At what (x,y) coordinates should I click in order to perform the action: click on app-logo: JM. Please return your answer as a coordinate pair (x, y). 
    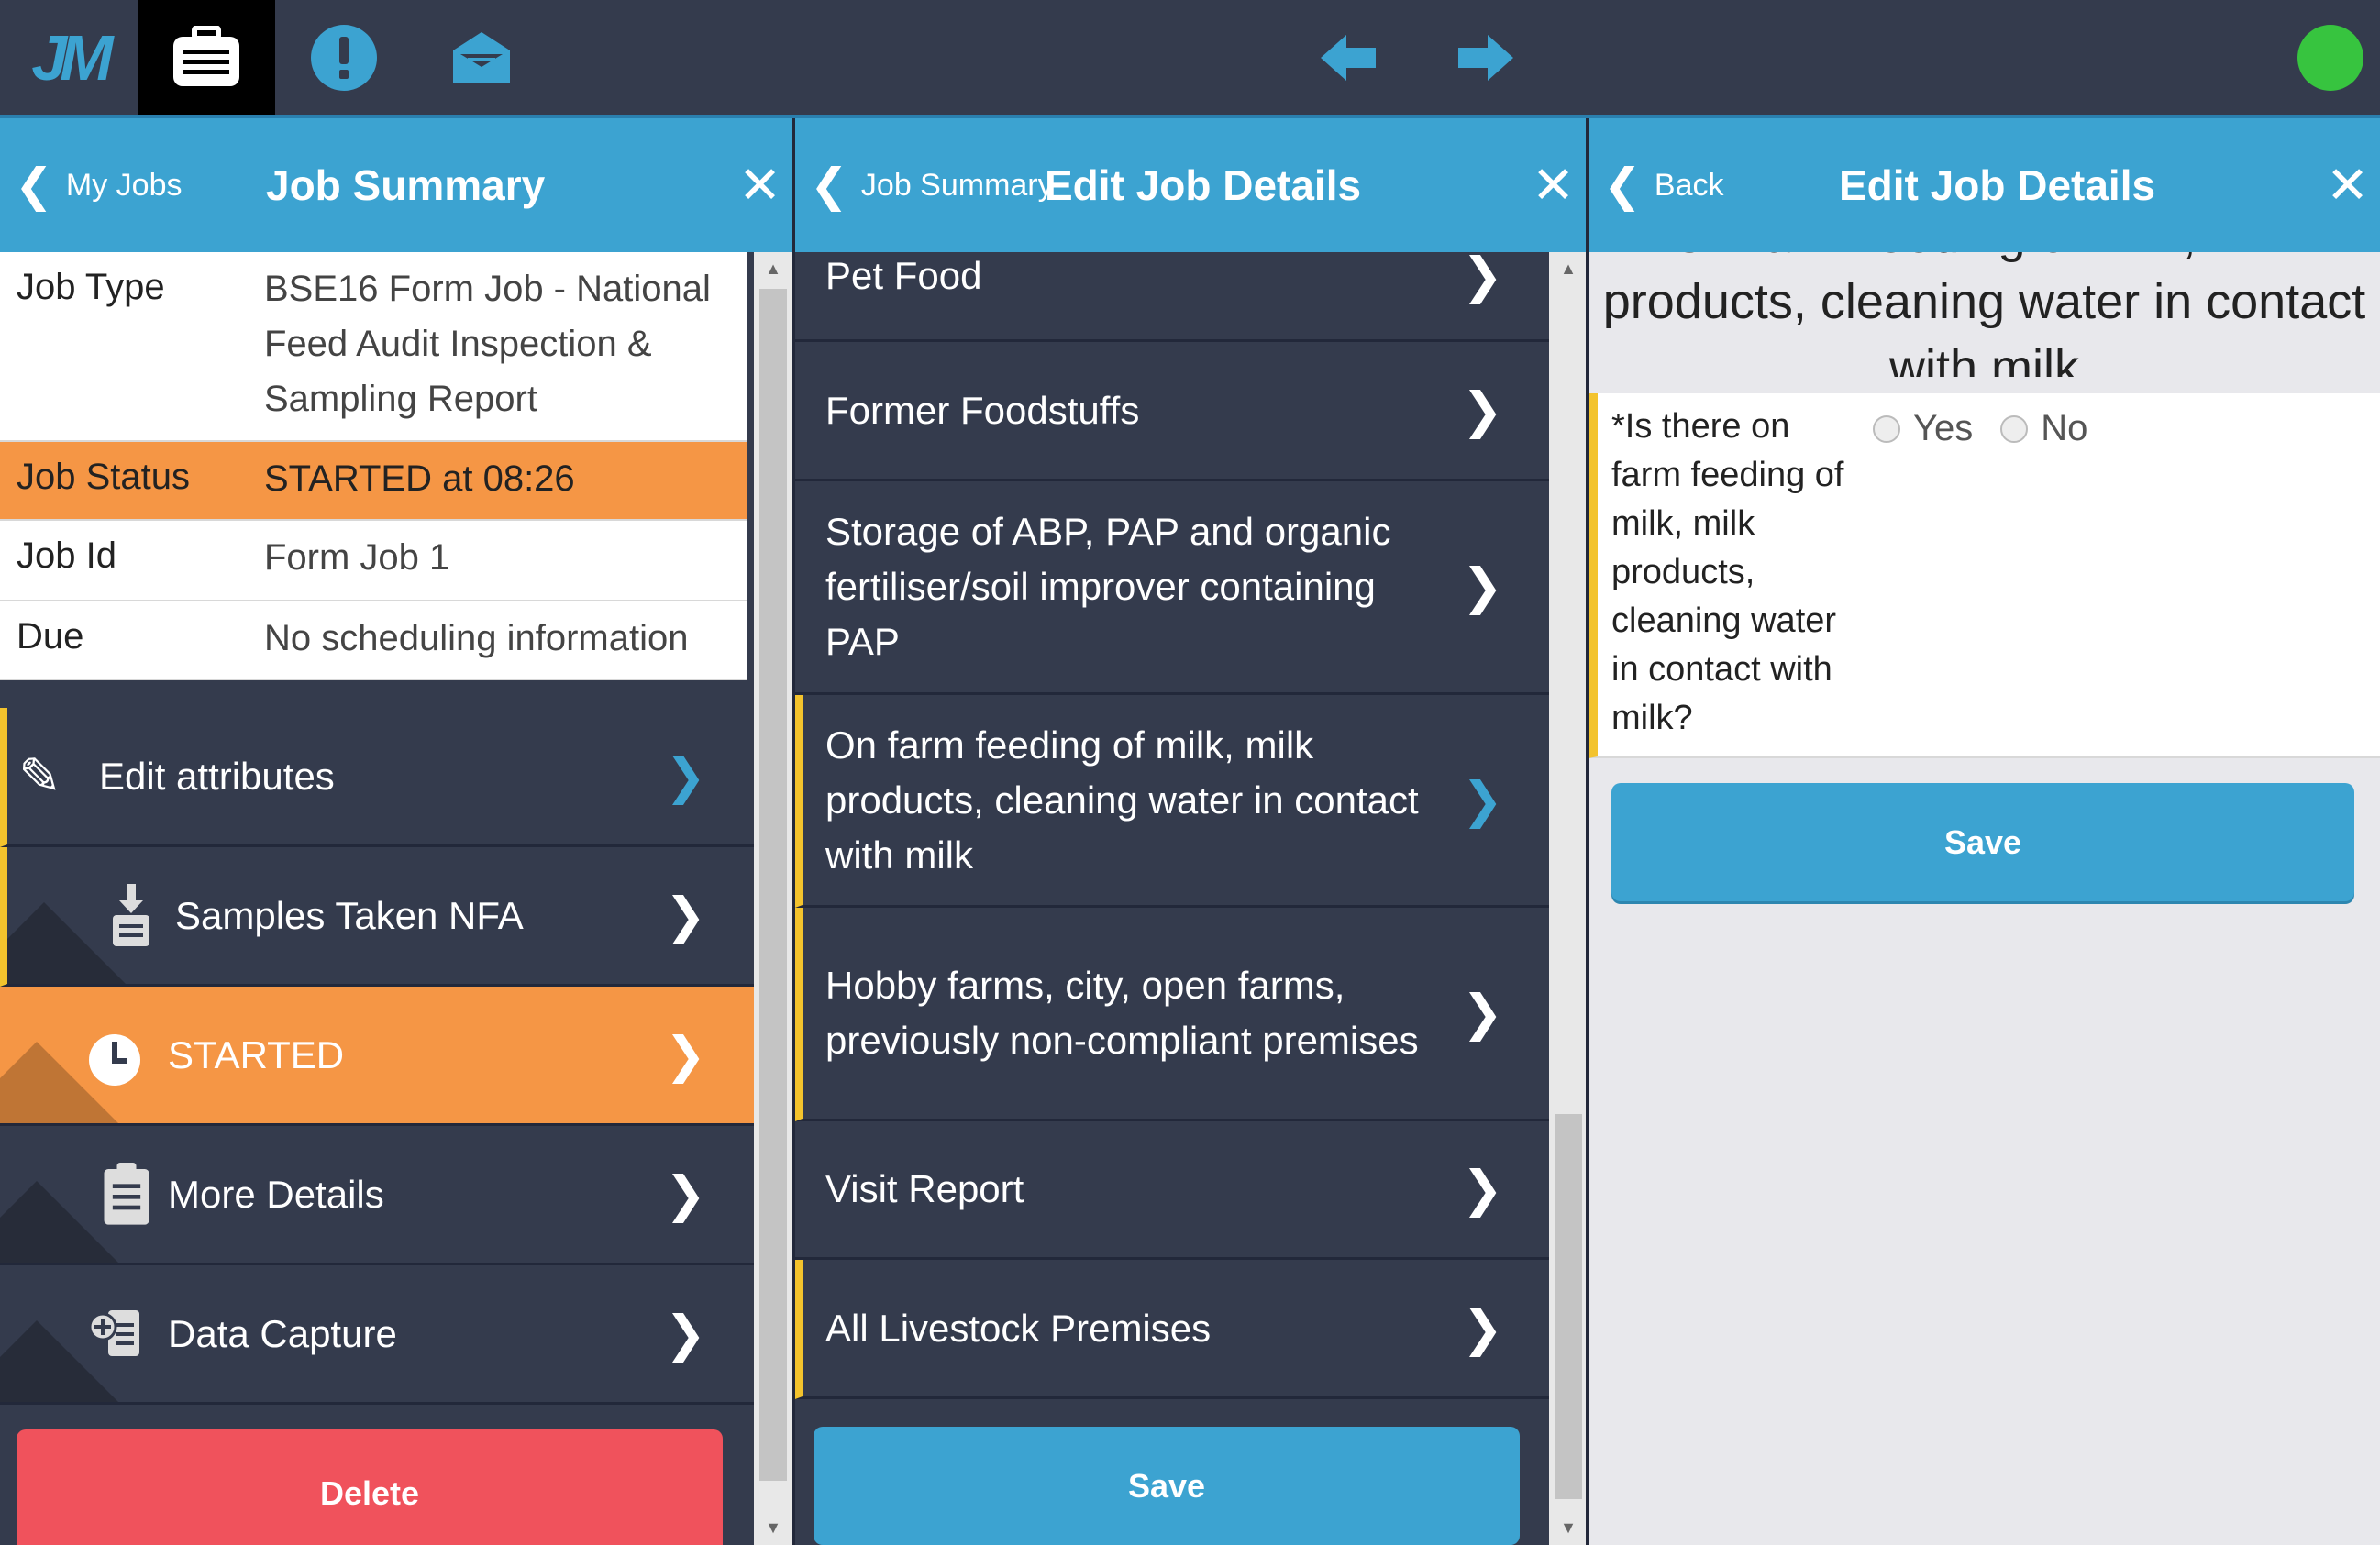
    Looking at the image, I should click on (69, 57).